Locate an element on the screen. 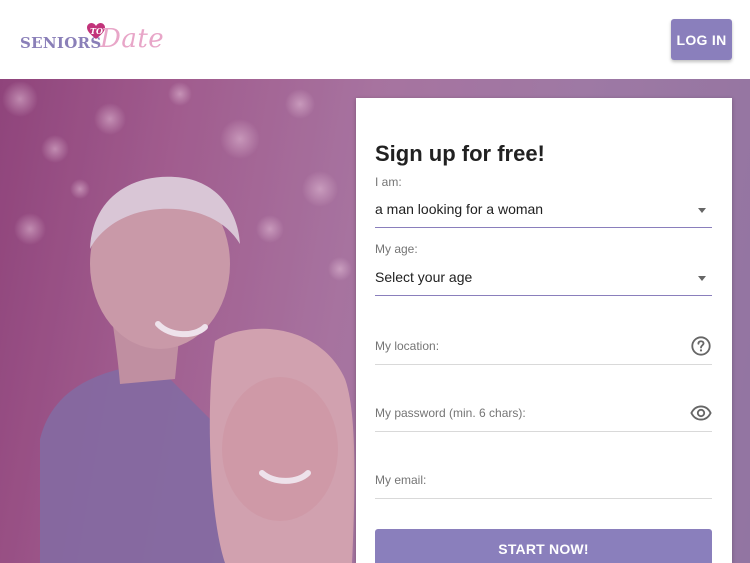  password-field is located at coordinates (543, 414).